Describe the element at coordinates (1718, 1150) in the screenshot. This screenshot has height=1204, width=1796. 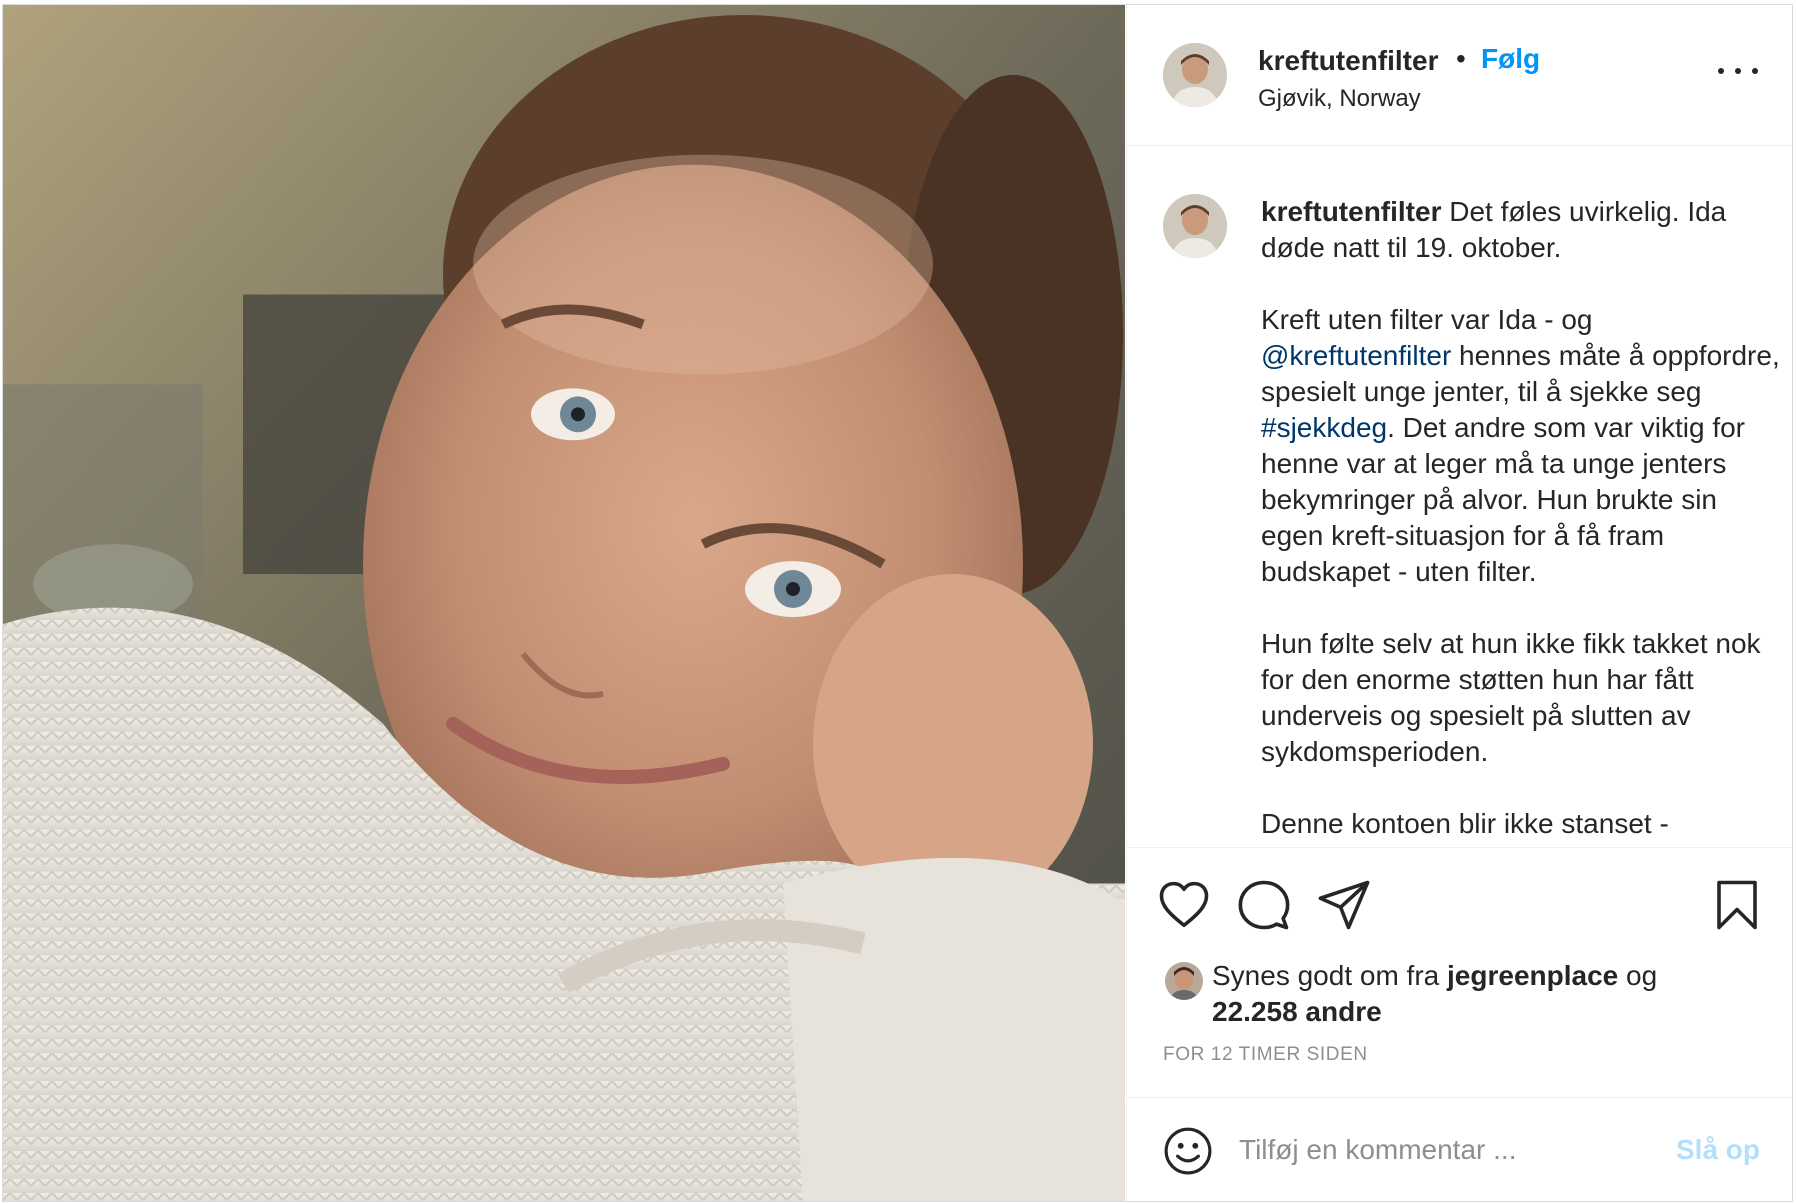
I see `post-comment-button: Slå op` at that location.